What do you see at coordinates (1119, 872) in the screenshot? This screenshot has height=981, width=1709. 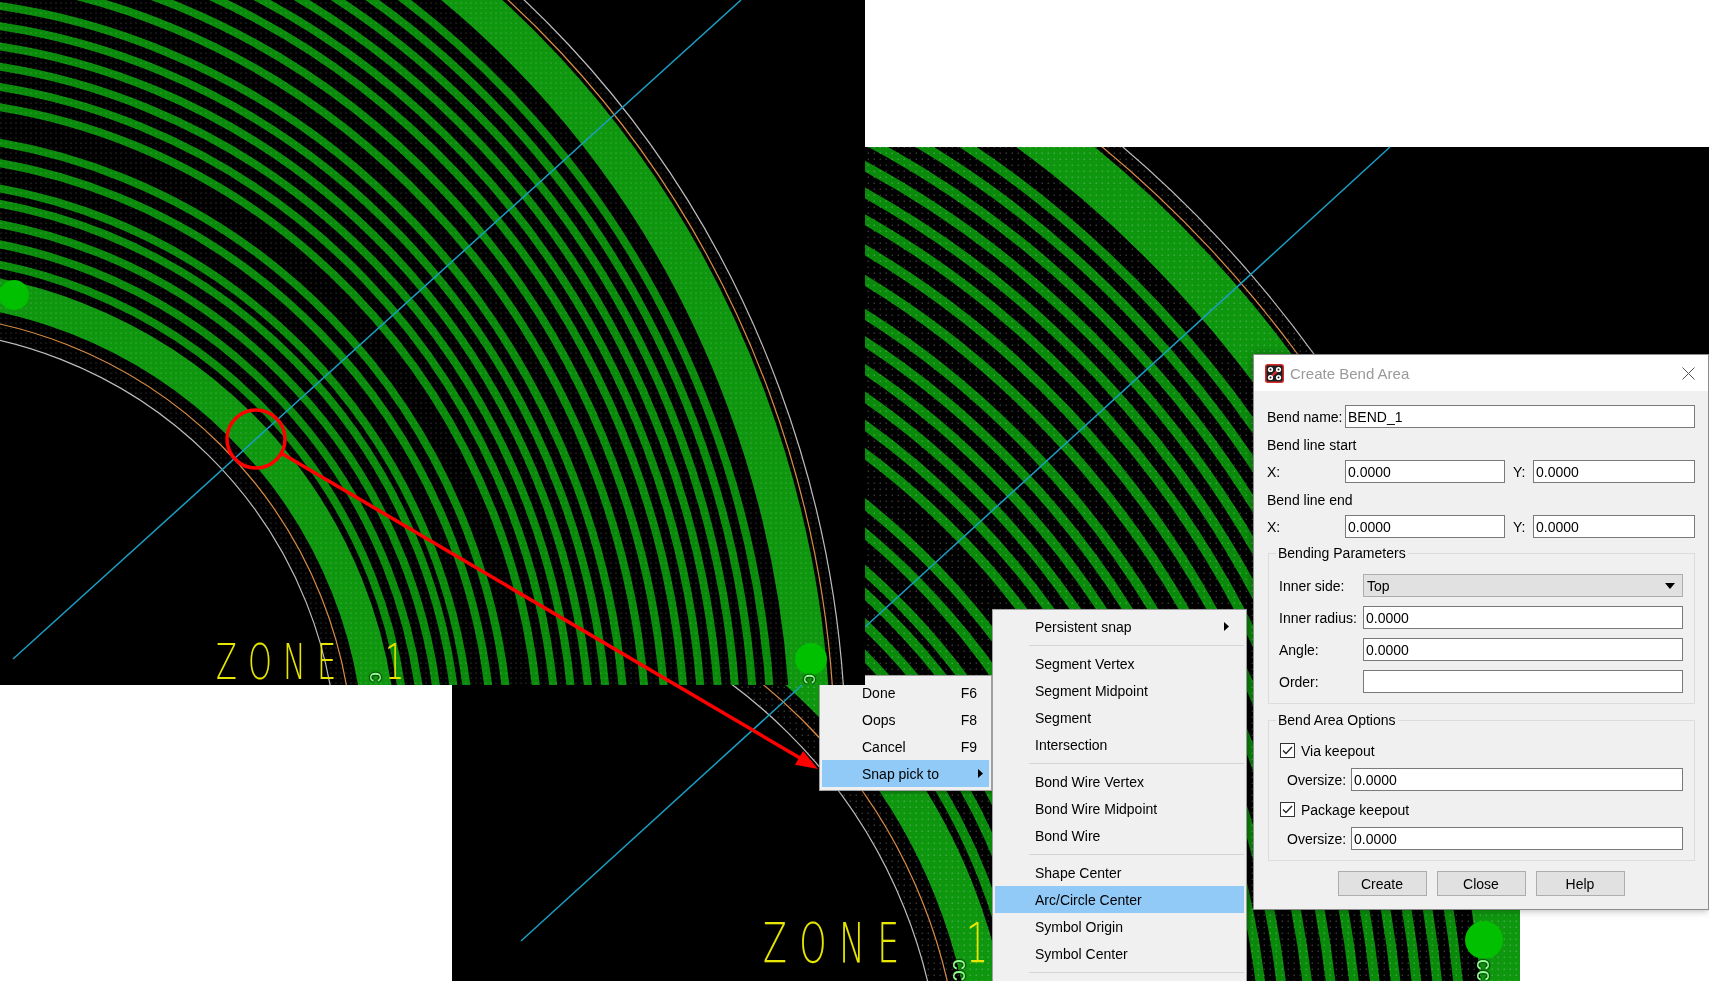 I see `menu-item: Shape Center` at bounding box center [1119, 872].